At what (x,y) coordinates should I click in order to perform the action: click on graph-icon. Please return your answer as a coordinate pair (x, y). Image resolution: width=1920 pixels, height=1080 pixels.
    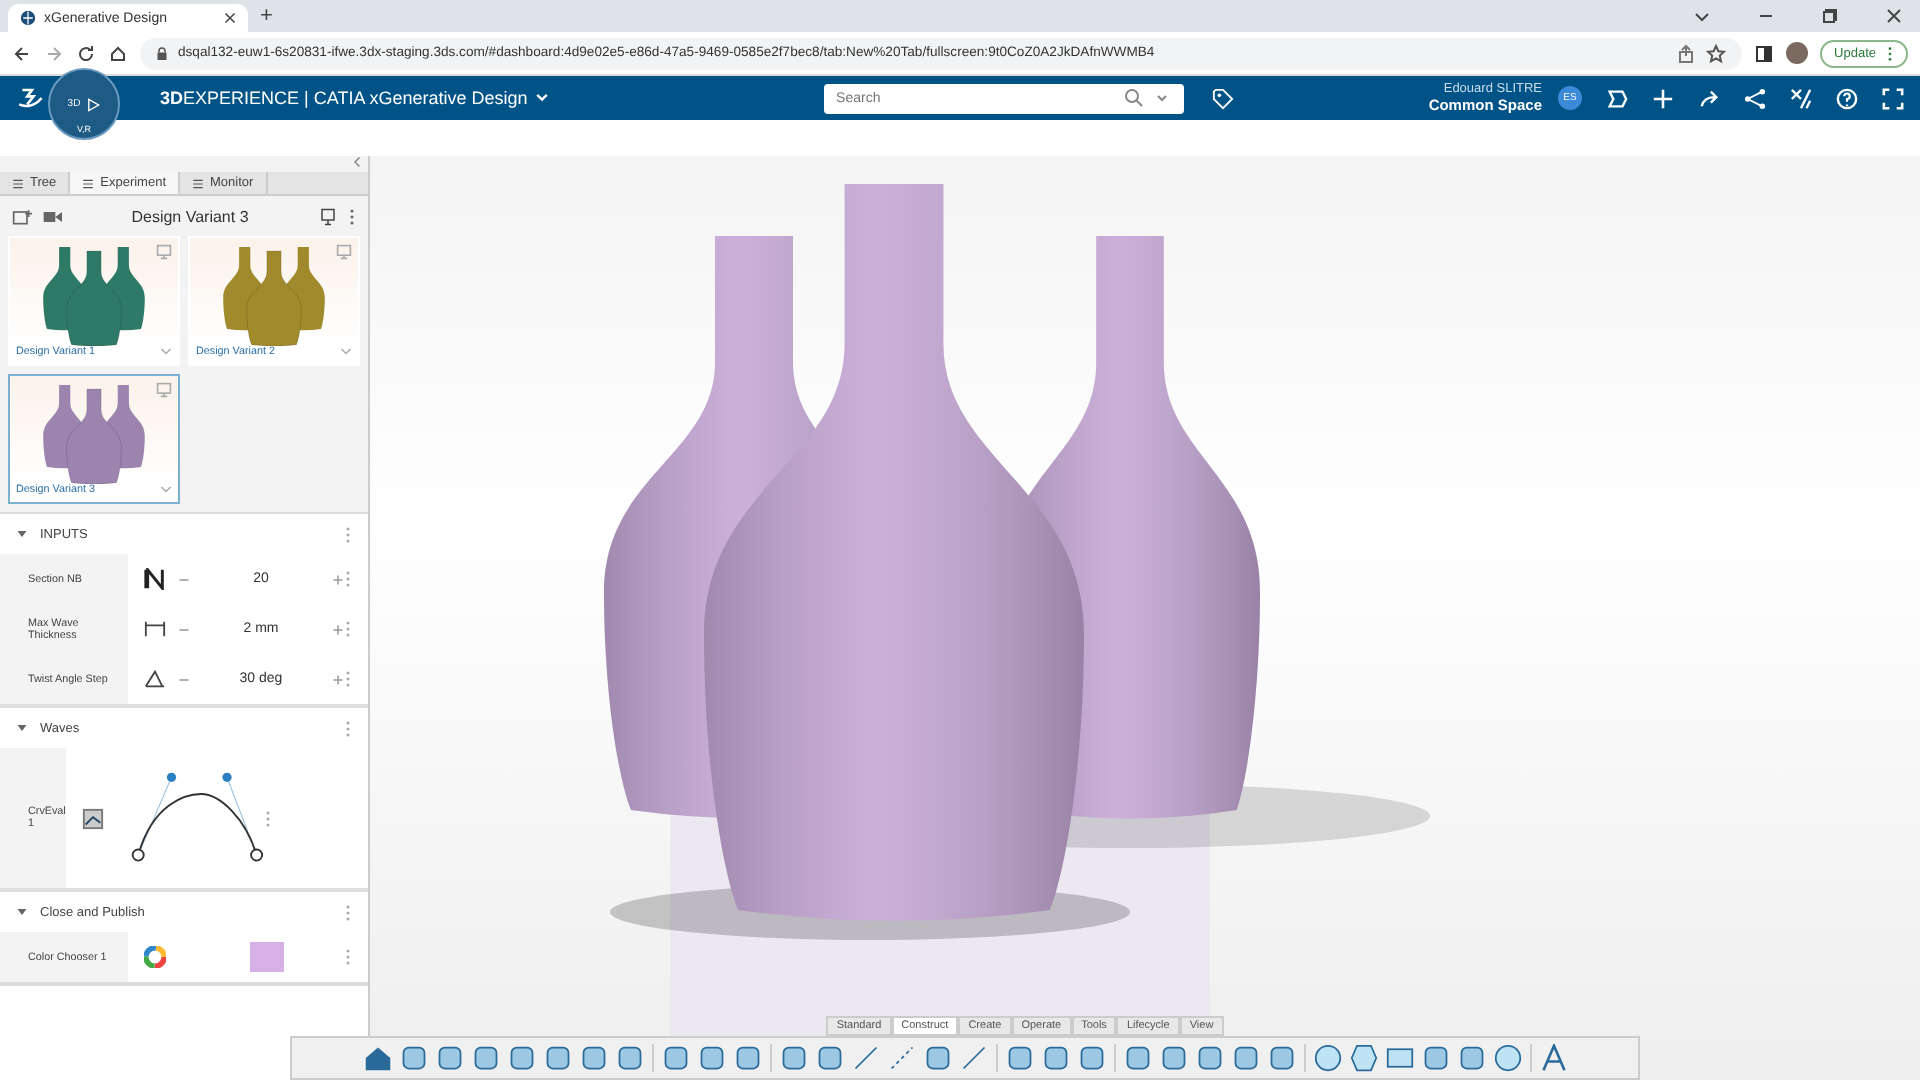
    Looking at the image, I should click on (92, 818).